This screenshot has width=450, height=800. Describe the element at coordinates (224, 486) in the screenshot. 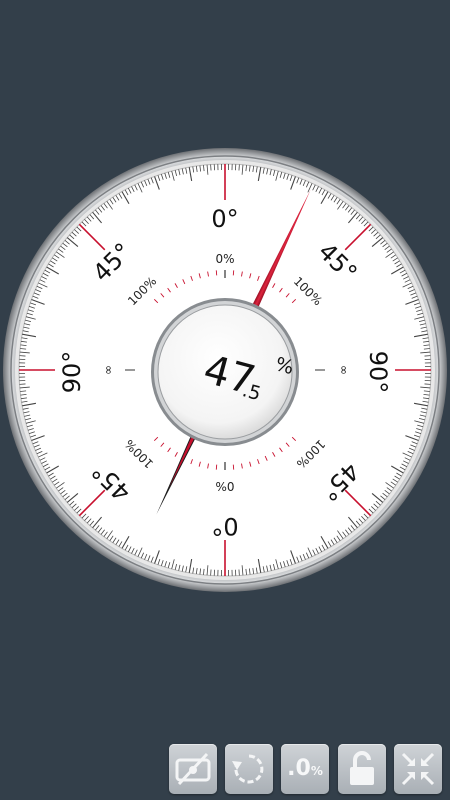

I see `percent-bottom-zero: 0%` at that location.